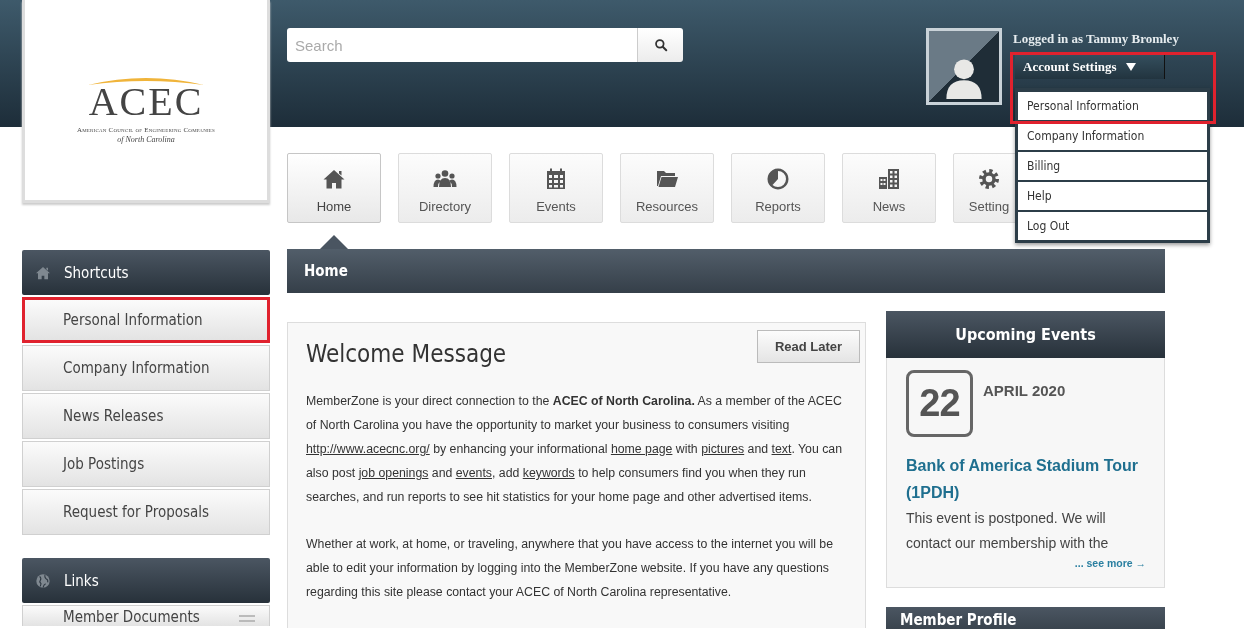  I want to click on menu-item: Help, so click(1112, 196).